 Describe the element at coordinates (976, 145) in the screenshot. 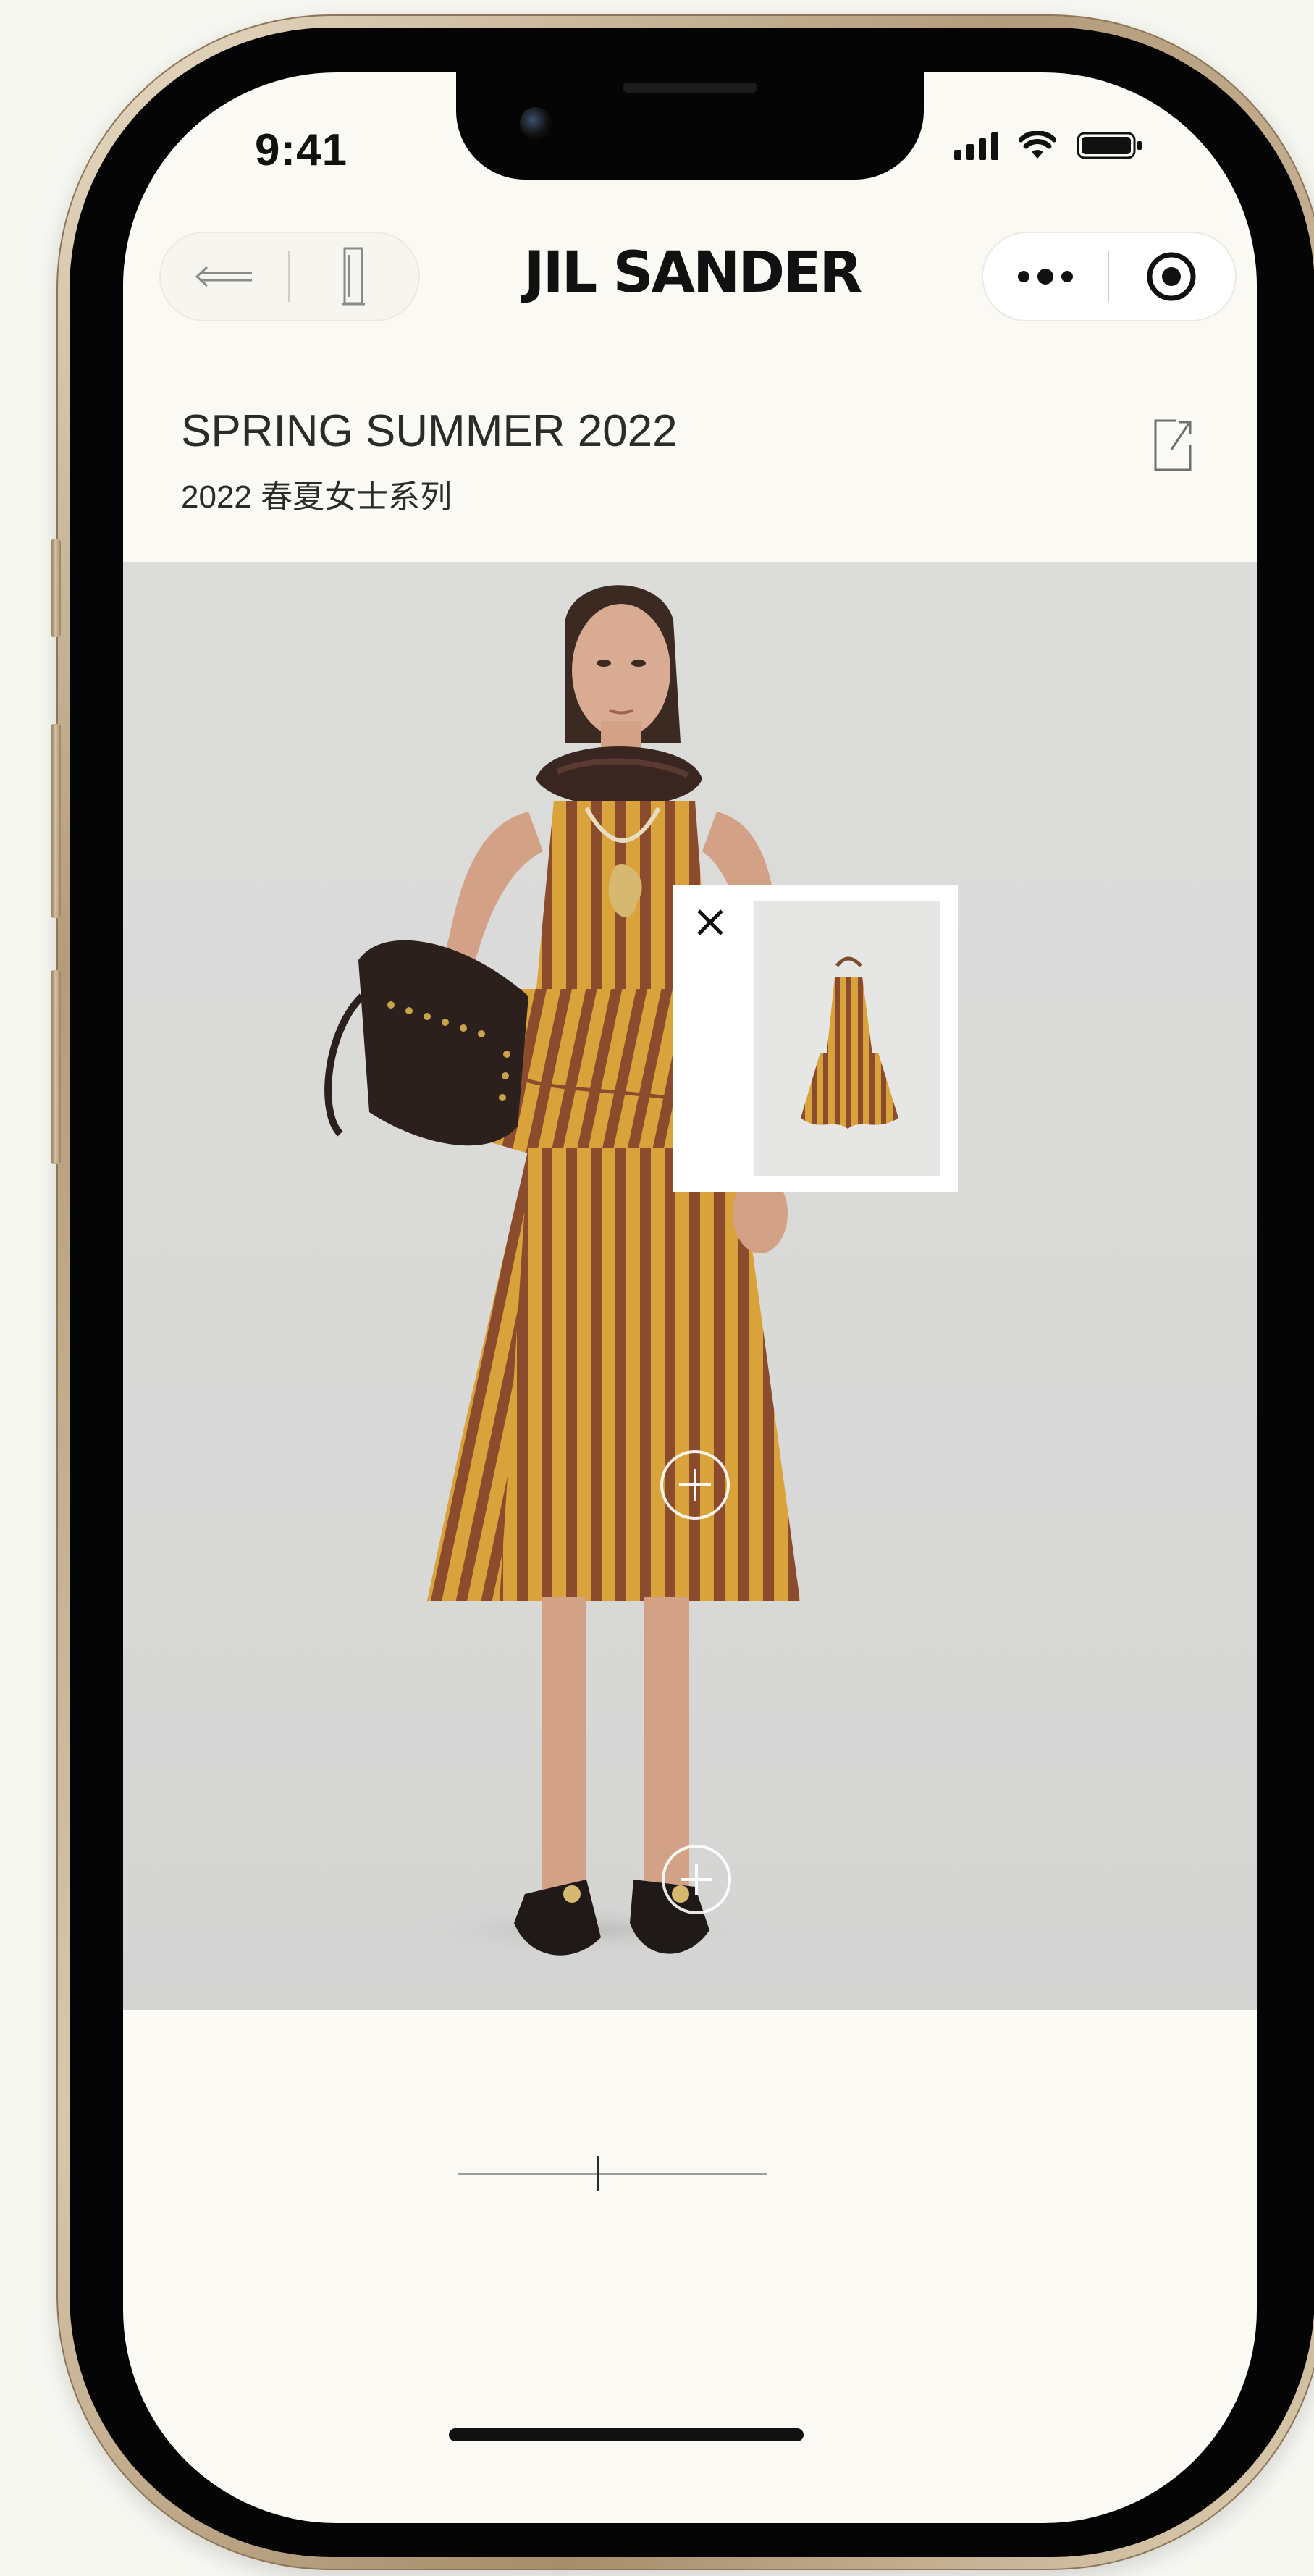

I see `cellular-signal-icon` at that location.